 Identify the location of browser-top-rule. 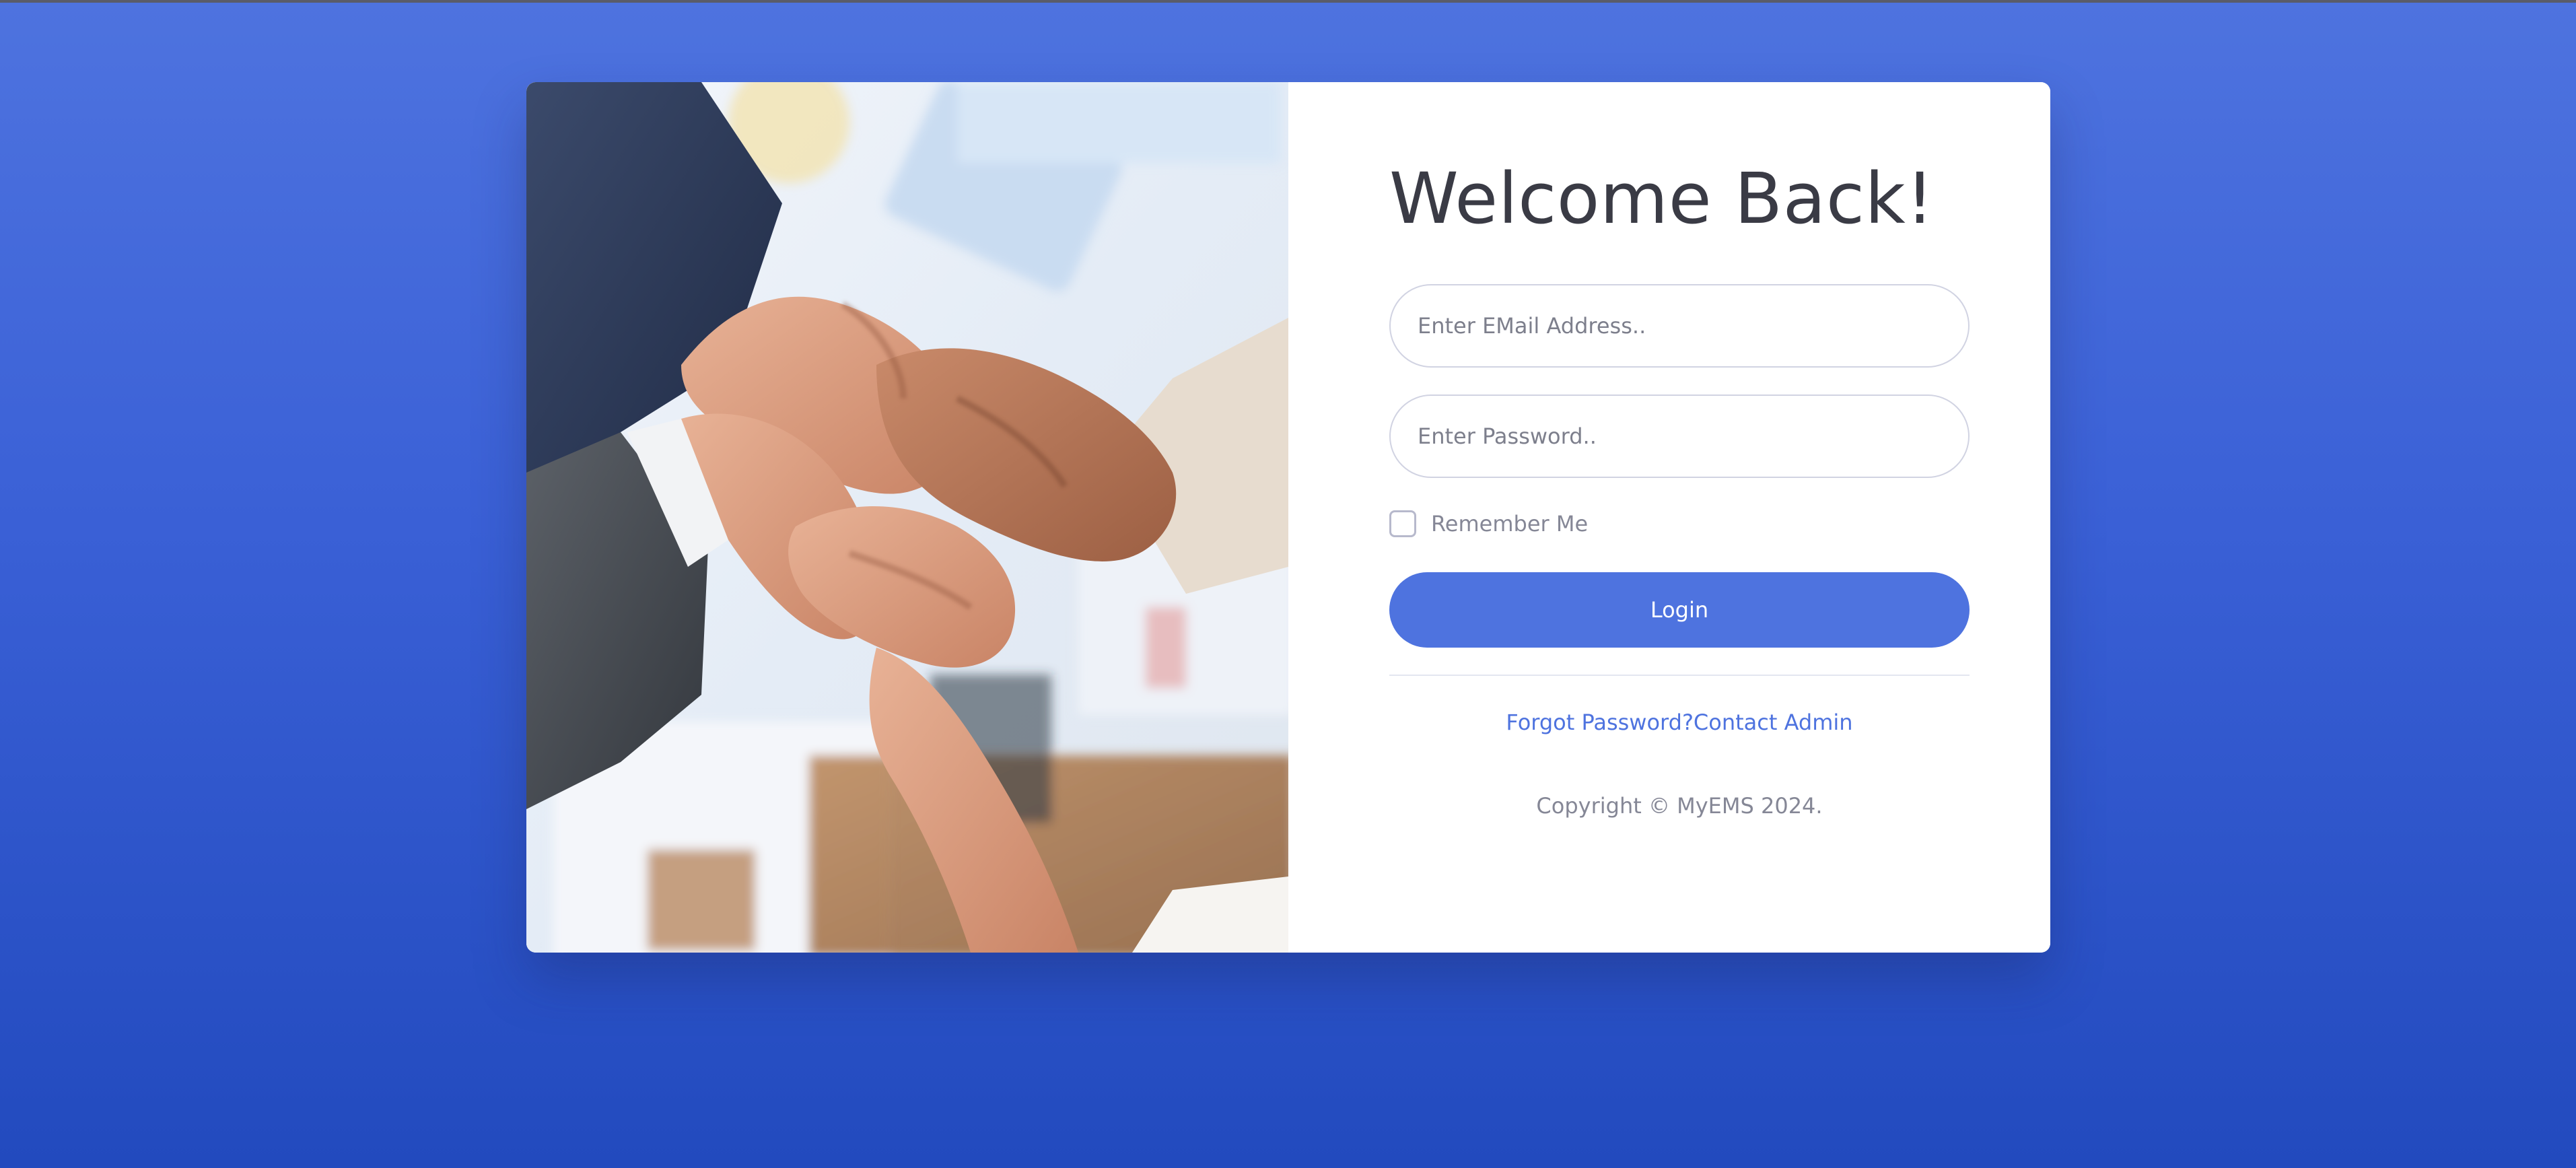
(1288, 1).